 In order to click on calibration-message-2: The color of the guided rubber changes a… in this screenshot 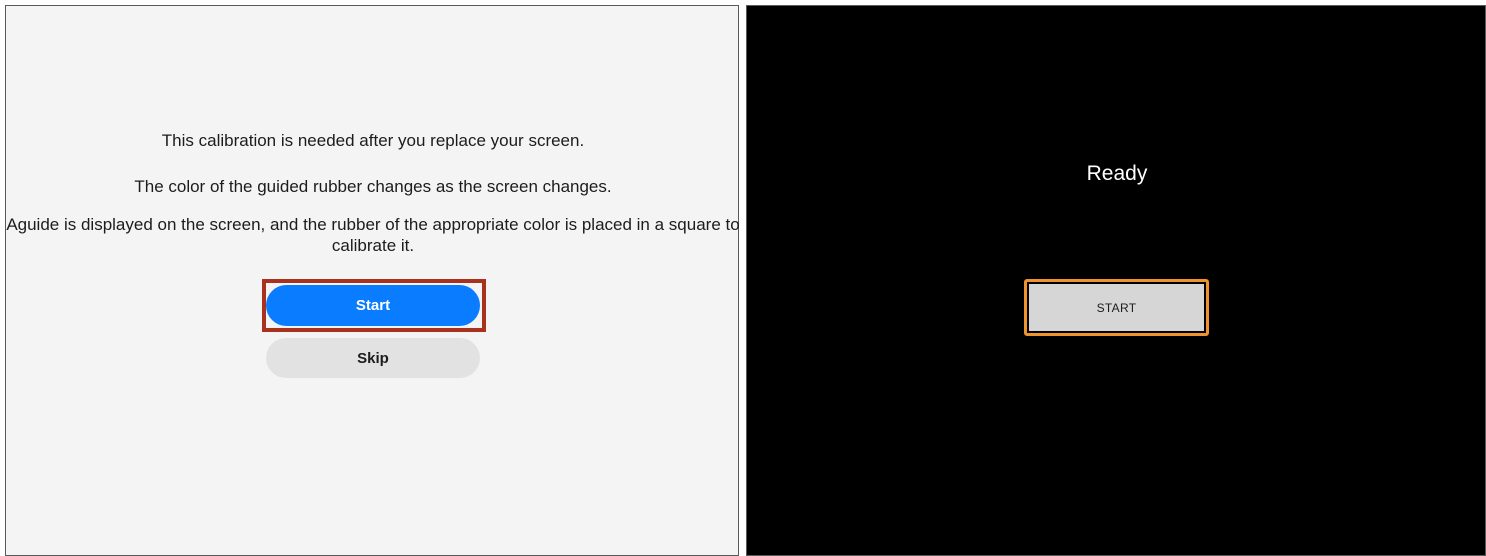, I will do `click(373, 186)`.